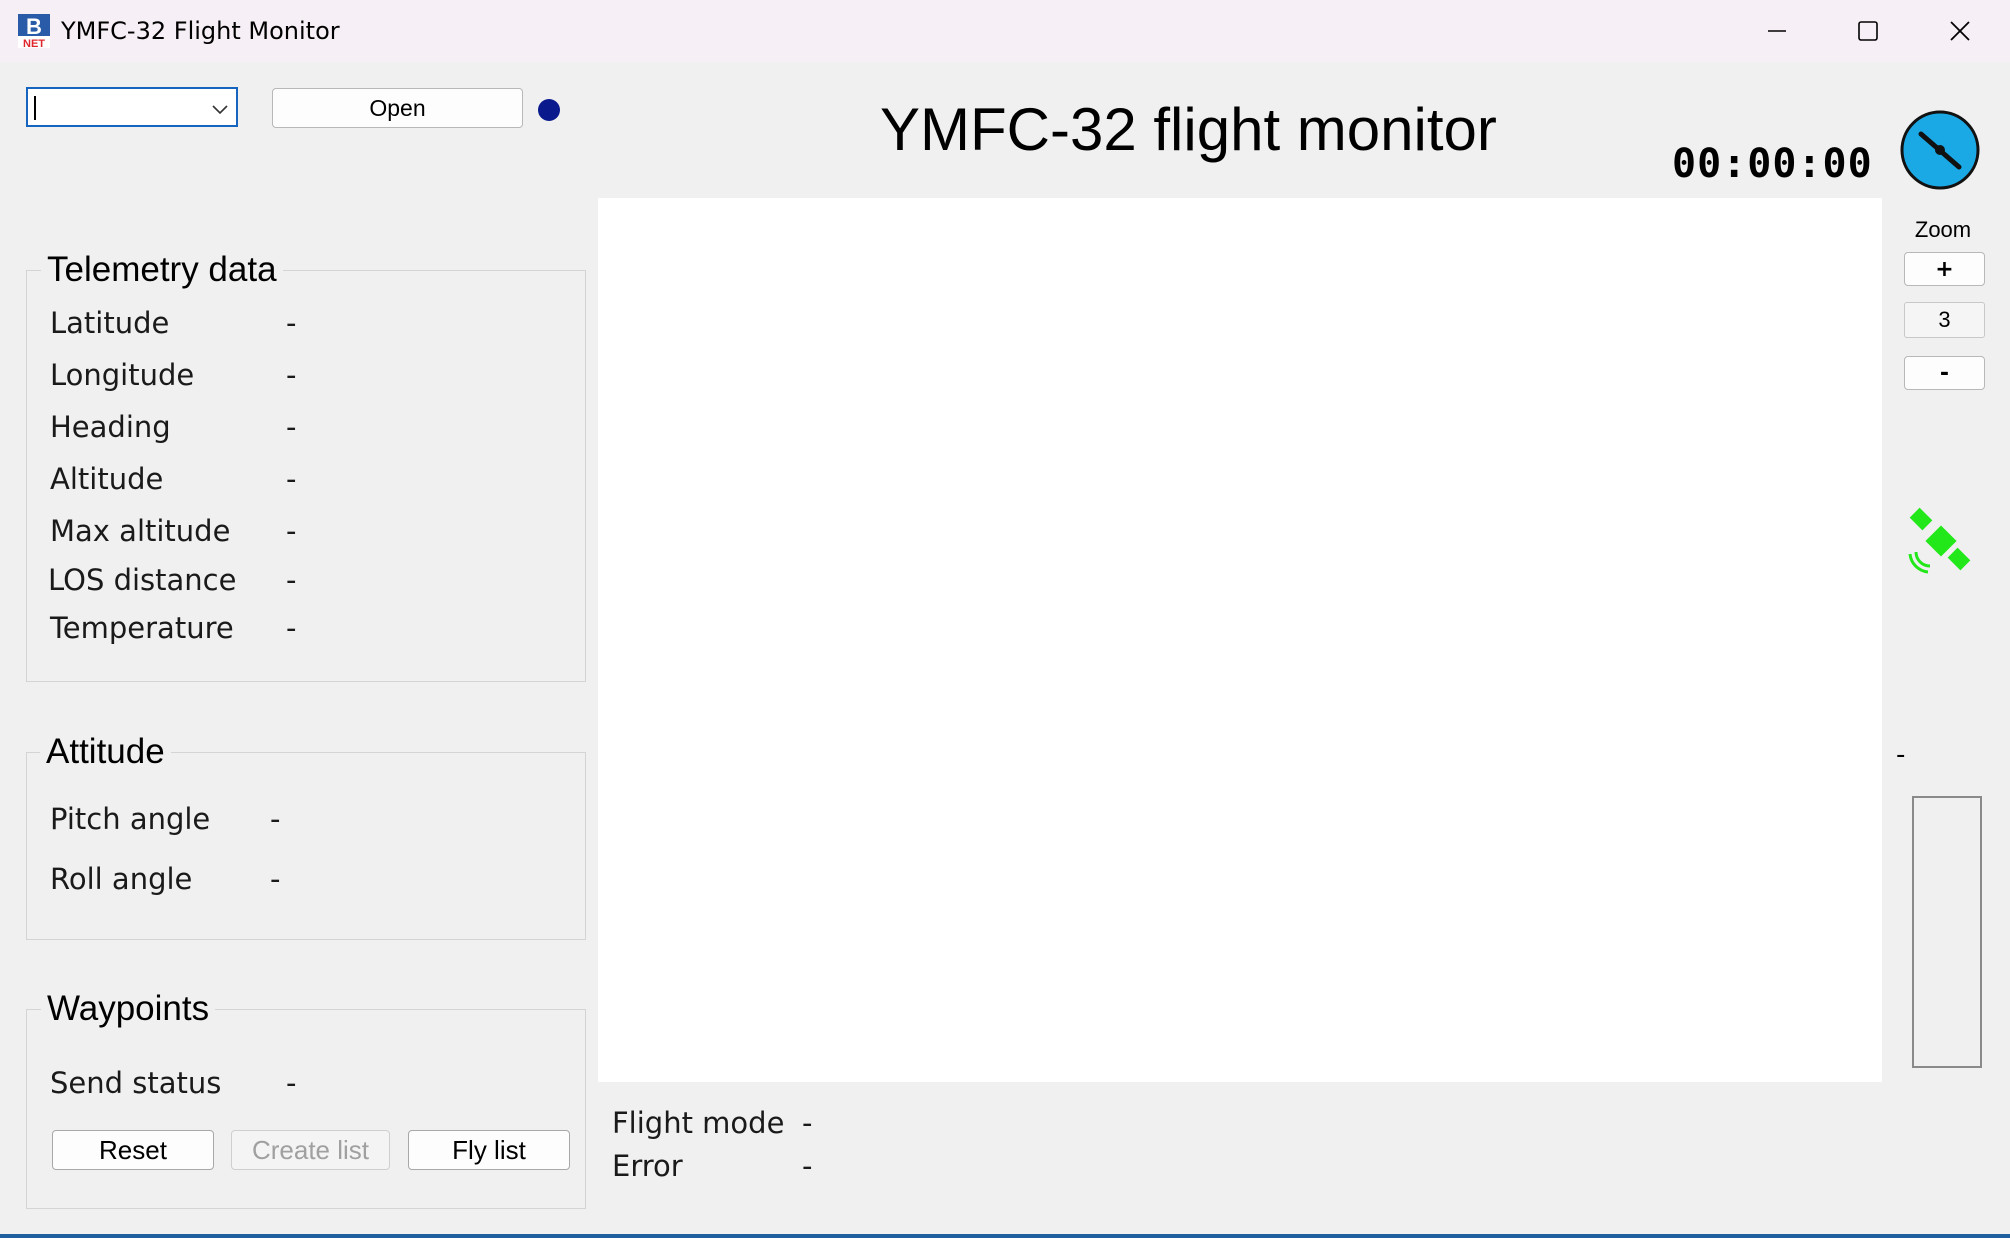  What do you see at coordinates (647, 1166) in the screenshot?
I see `error-label: Error` at bounding box center [647, 1166].